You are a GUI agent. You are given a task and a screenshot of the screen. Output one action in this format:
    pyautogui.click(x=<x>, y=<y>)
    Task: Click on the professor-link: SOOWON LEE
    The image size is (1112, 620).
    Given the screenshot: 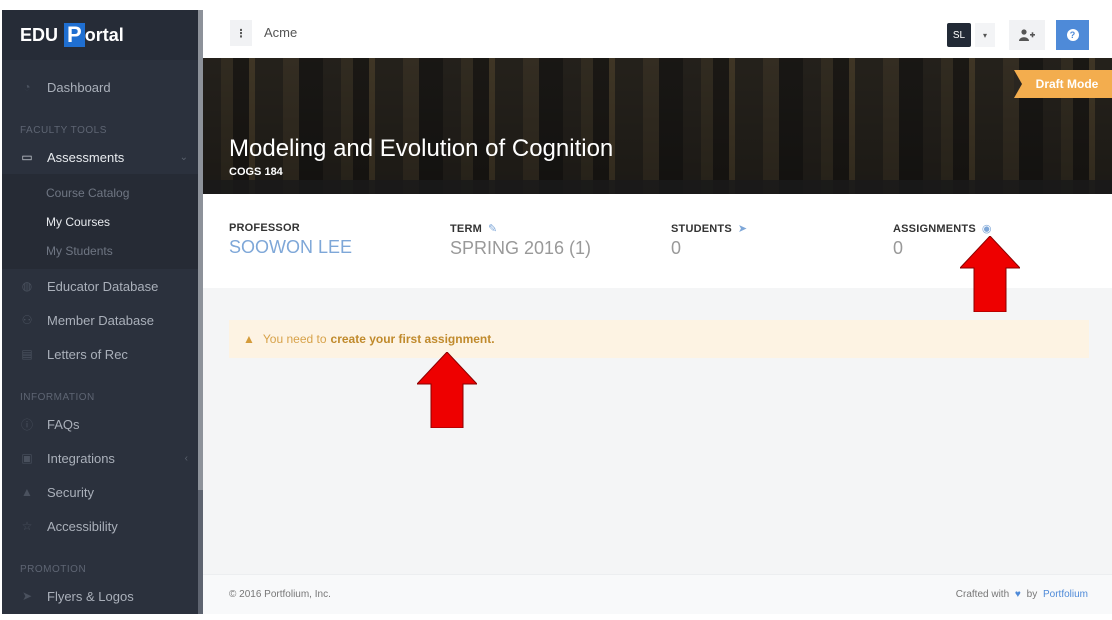 What is the action you would take?
    pyautogui.click(x=290, y=247)
    